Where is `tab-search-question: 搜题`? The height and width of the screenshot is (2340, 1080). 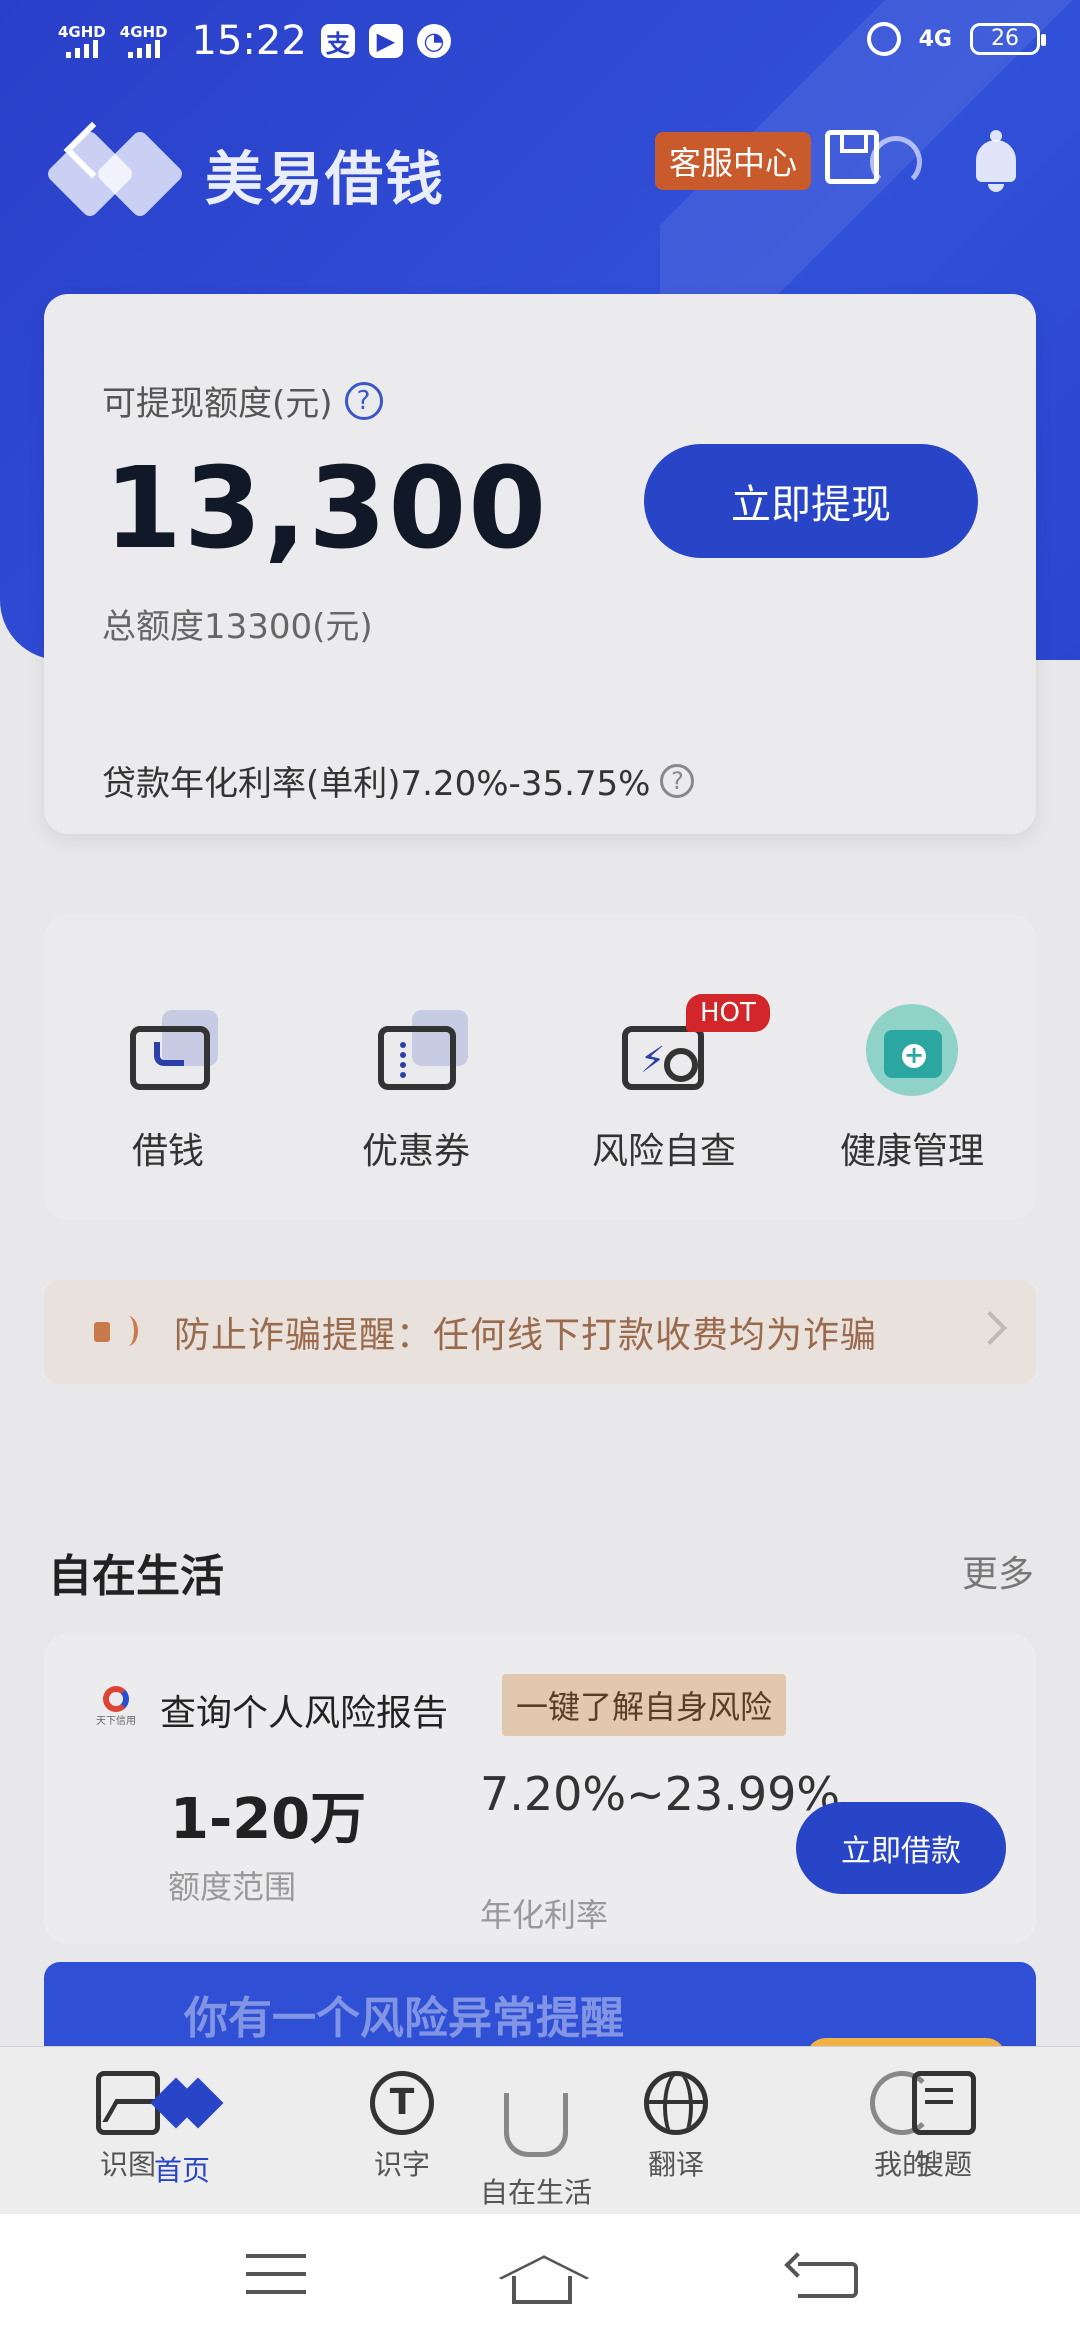 tab-search-question: 搜题 is located at coordinates (944, 2127).